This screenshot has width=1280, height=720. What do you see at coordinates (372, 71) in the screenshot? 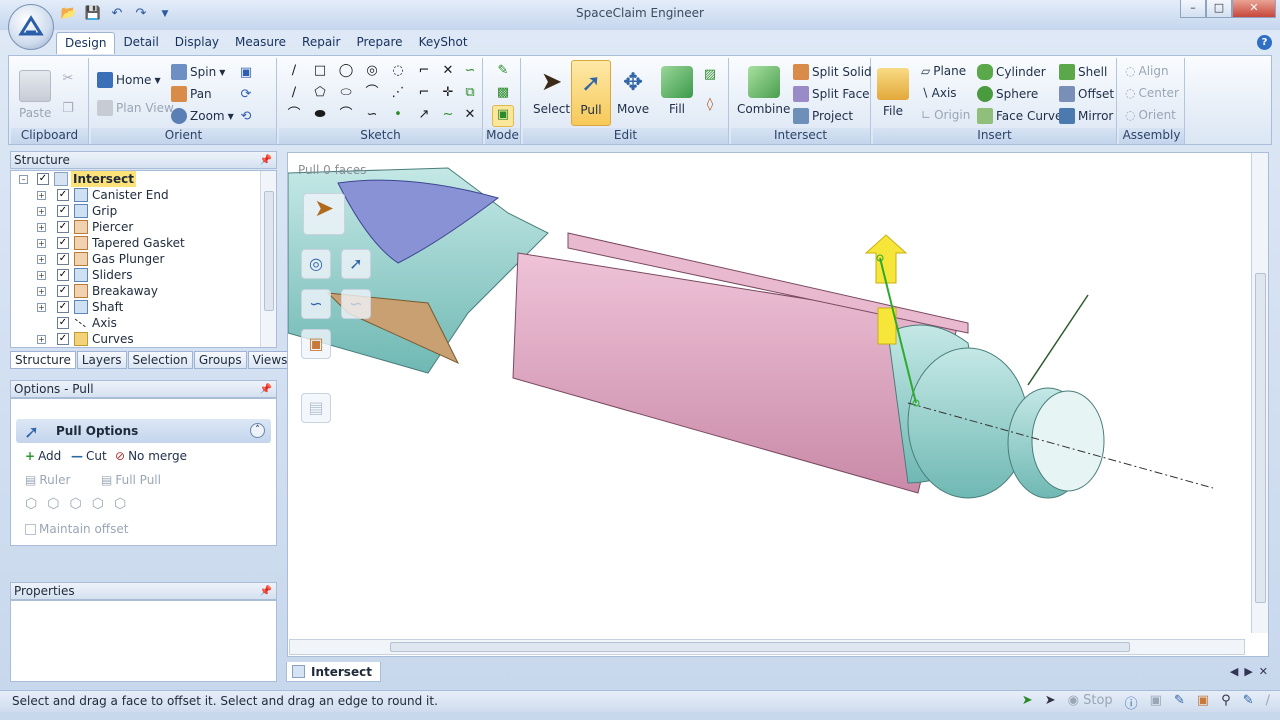
I see `three-point-circle-icon: ◎` at bounding box center [372, 71].